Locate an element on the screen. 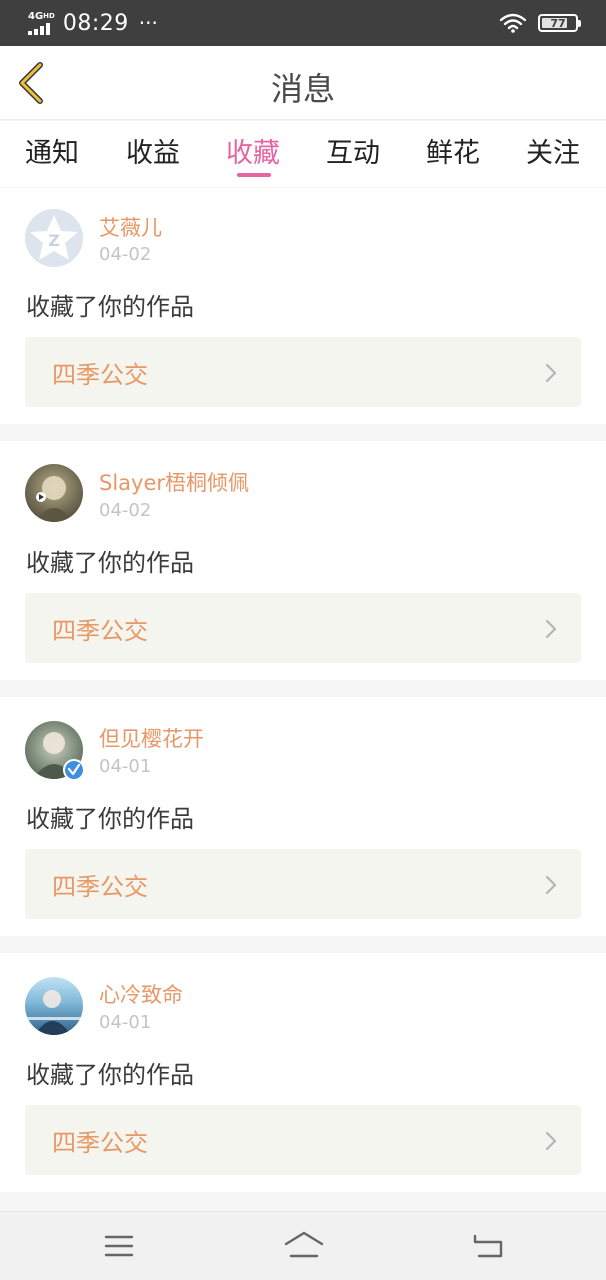 This screenshot has width=606, height=1280. page-title: 消息 is located at coordinates (302, 89).